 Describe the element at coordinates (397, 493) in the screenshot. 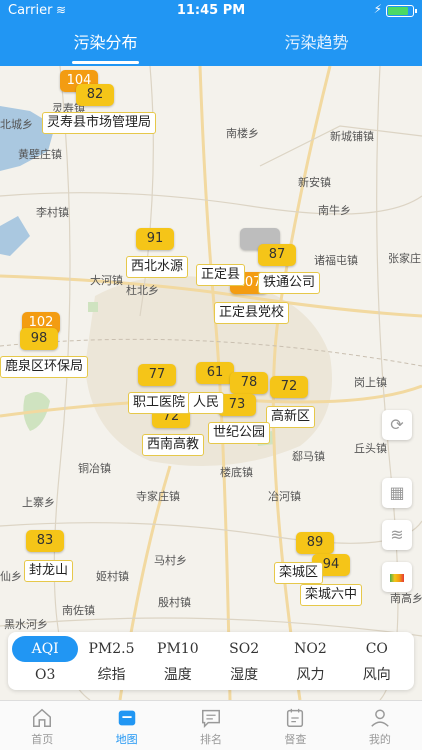

I see `layer-icon: ▦` at that location.